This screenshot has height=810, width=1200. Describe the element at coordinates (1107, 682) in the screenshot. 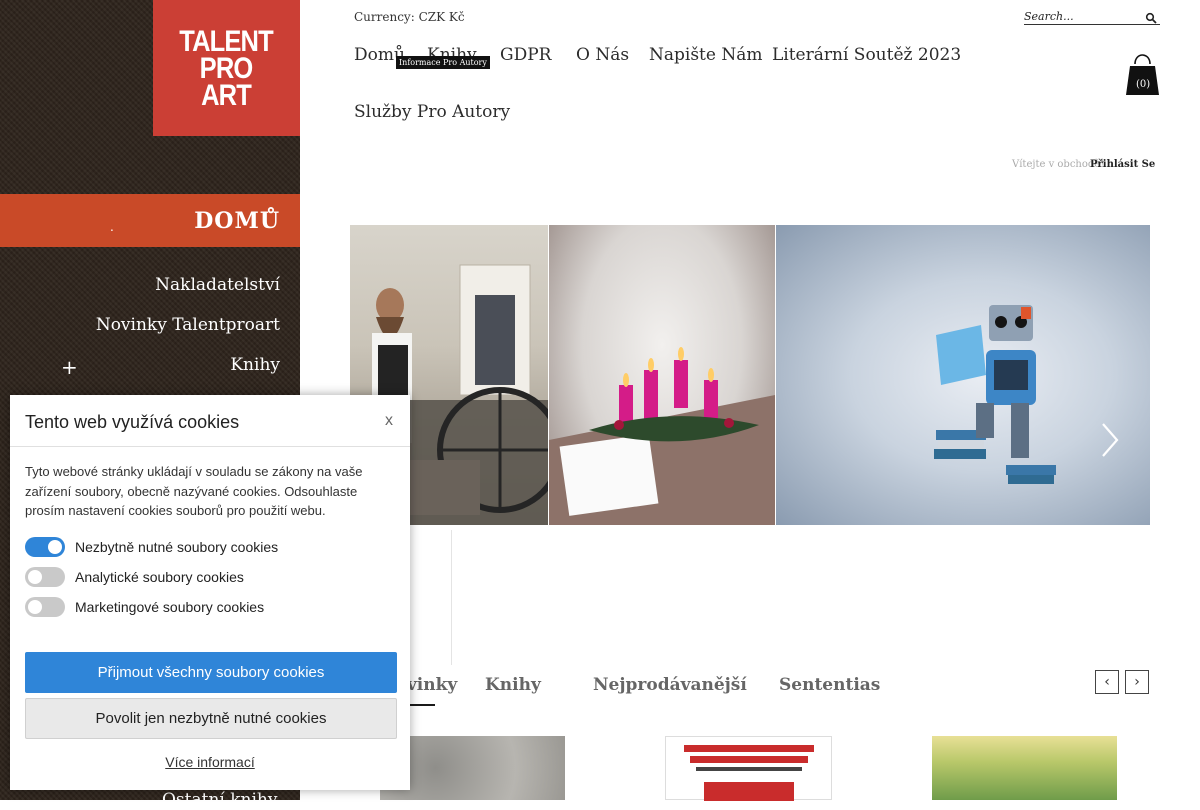

I see `tabs-prev-button: ‹` at that location.